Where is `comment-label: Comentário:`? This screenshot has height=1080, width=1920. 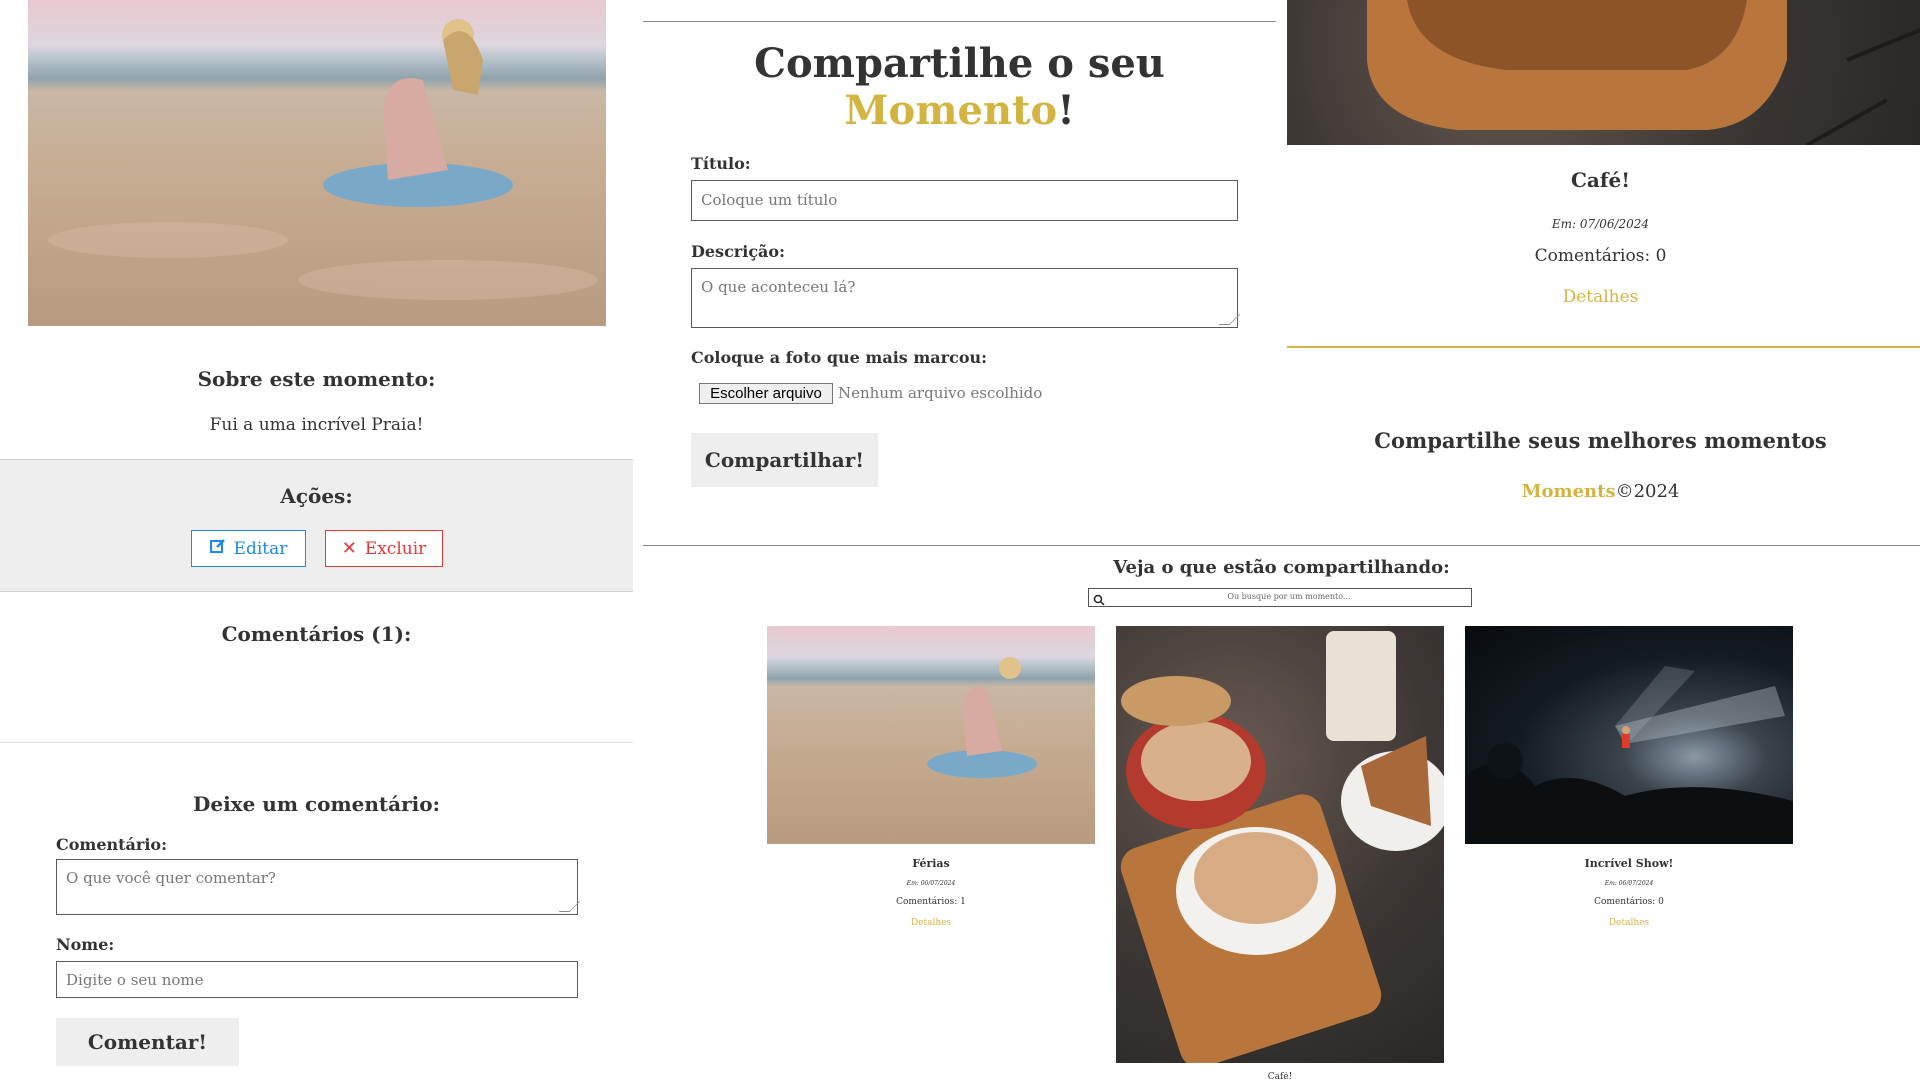 comment-label: Comentário: is located at coordinates (111, 844).